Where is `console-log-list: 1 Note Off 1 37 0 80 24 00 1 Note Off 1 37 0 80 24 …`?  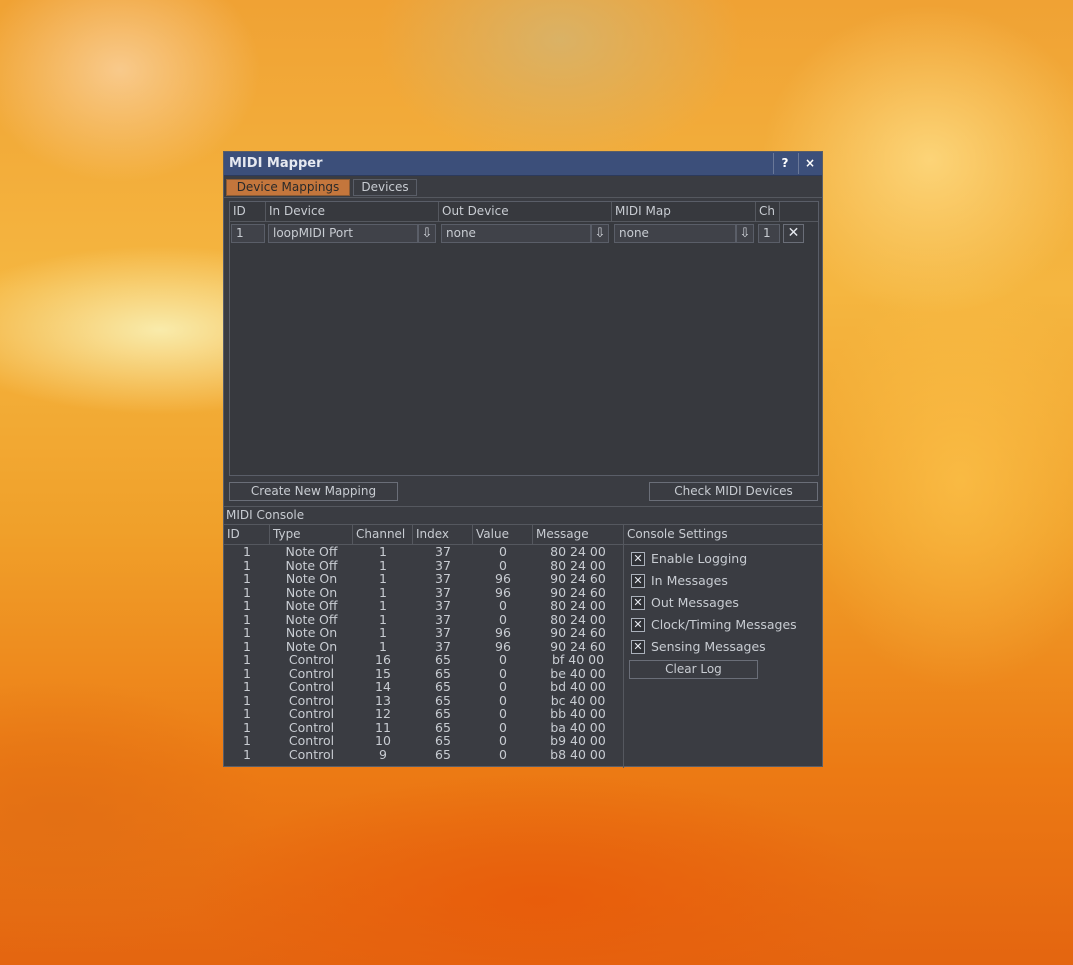
console-log-list: 1 Note Off 1 37 0 80 24 00 1 Note Off 1 37 0 80 24 … is located at coordinates (423, 653).